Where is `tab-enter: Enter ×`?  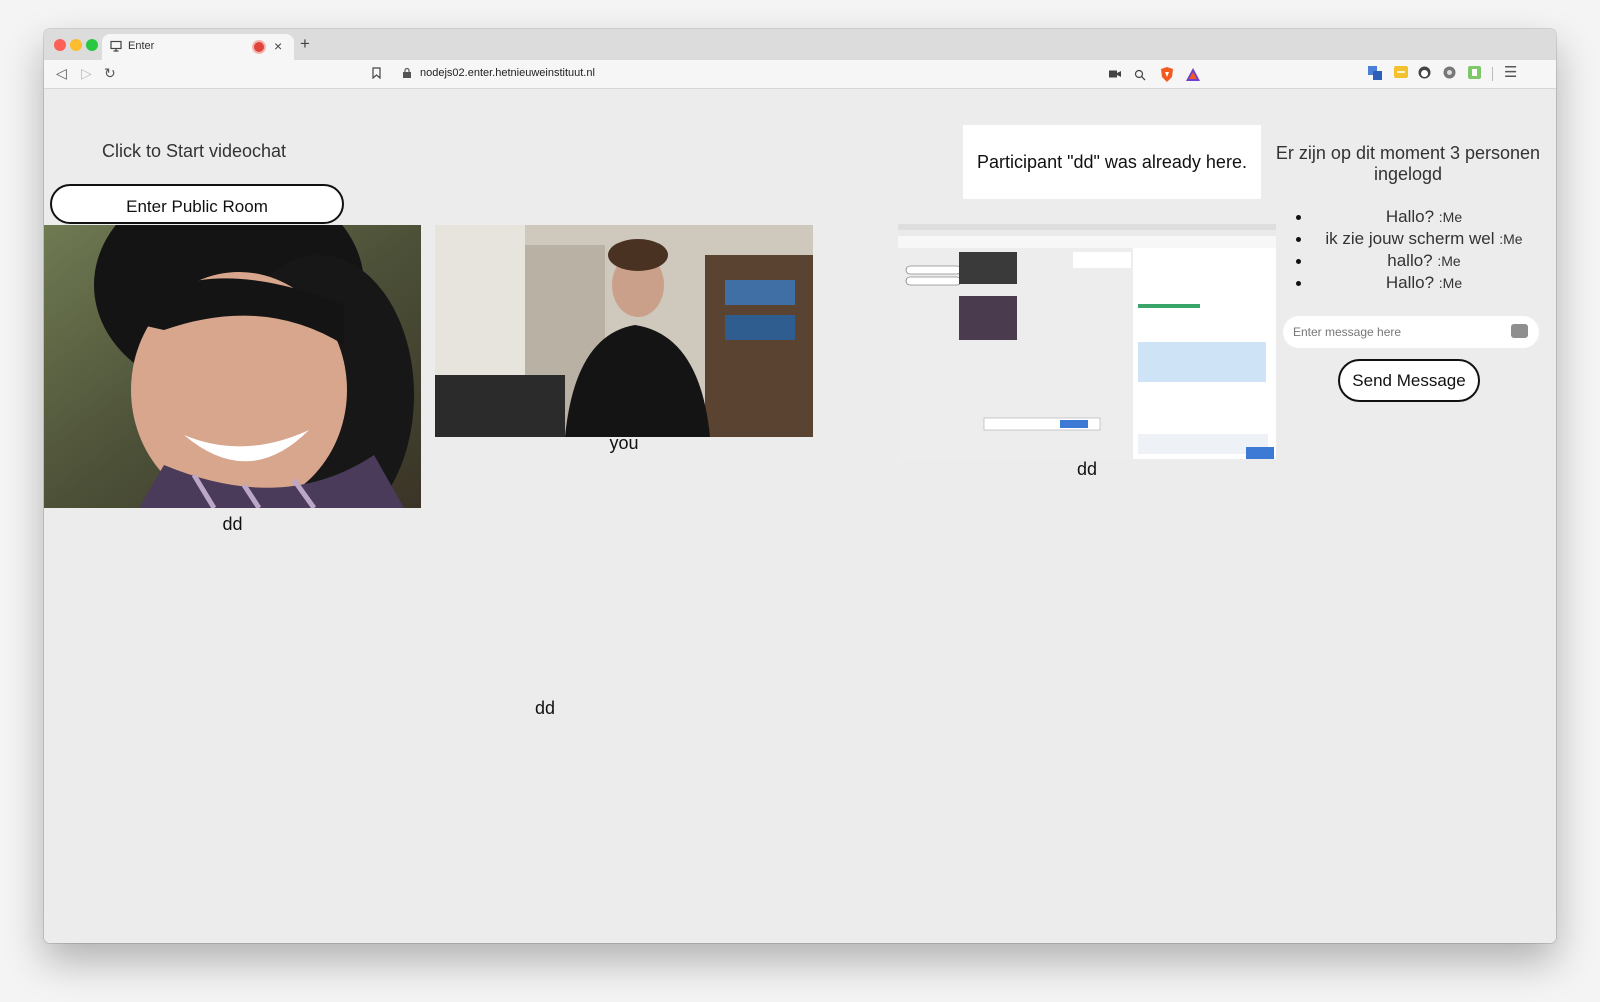 tab-enter: Enter × is located at coordinates (198, 47).